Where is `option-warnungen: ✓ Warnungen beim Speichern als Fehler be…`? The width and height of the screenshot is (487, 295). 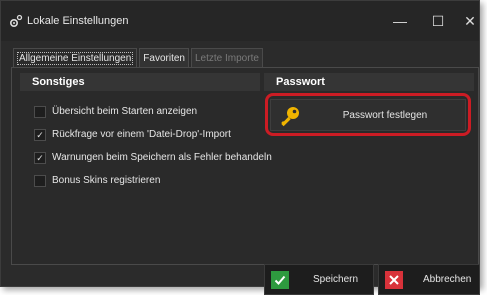 option-warnungen: ✓ Warnungen beim Speichern als Fehler be… is located at coordinates (153, 157).